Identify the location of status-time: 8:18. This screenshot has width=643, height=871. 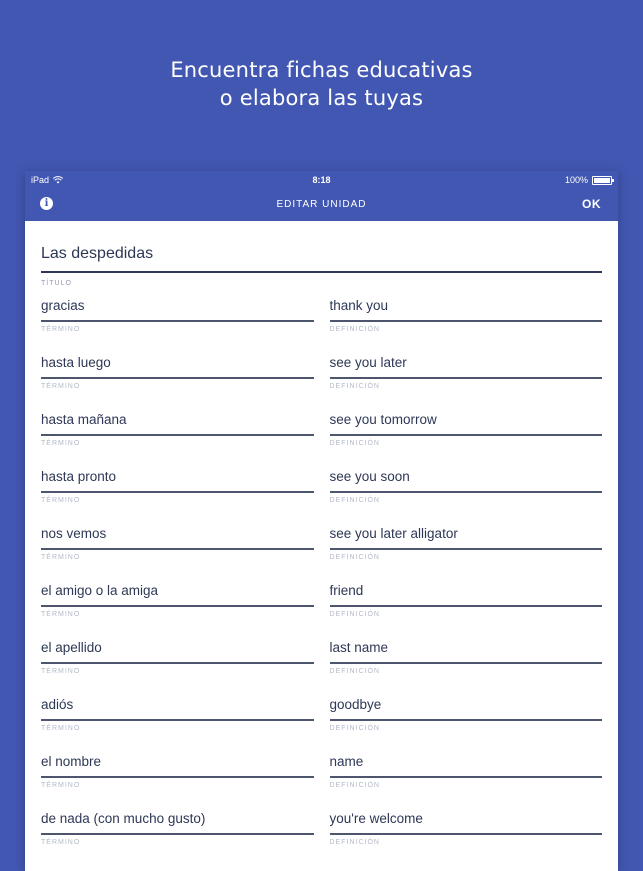
(321, 180).